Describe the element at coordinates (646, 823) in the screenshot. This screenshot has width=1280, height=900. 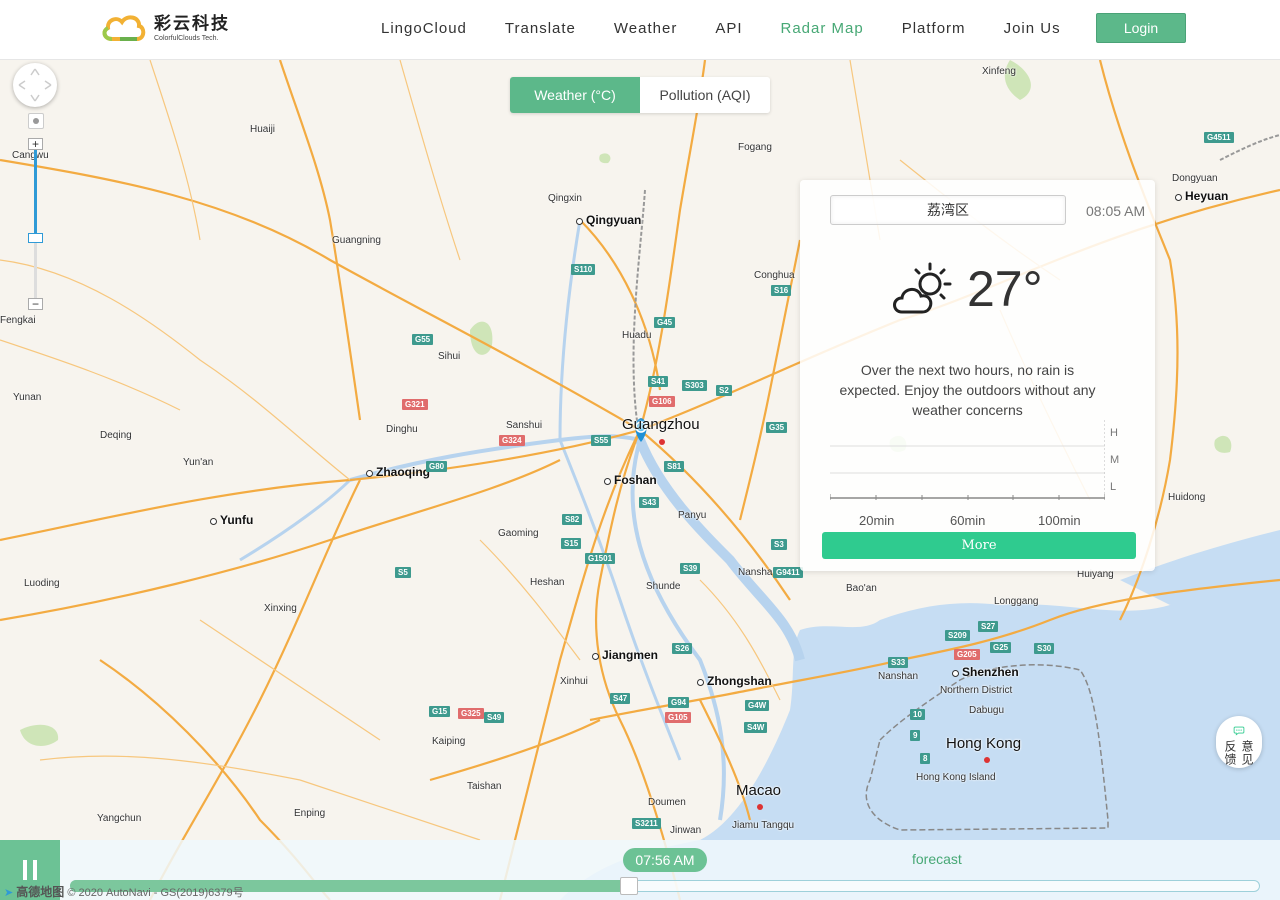
I see `road-shield: S3211` at that location.